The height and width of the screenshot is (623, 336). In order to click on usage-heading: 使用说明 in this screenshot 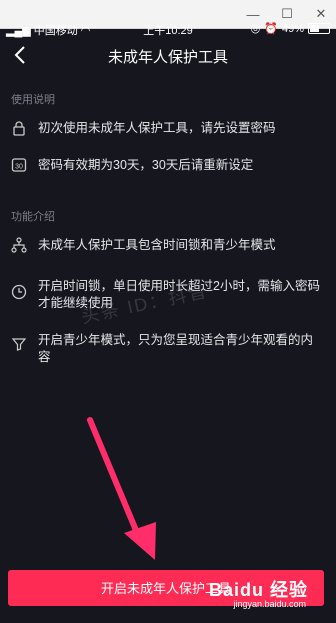, I will do `click(33, 100)`.